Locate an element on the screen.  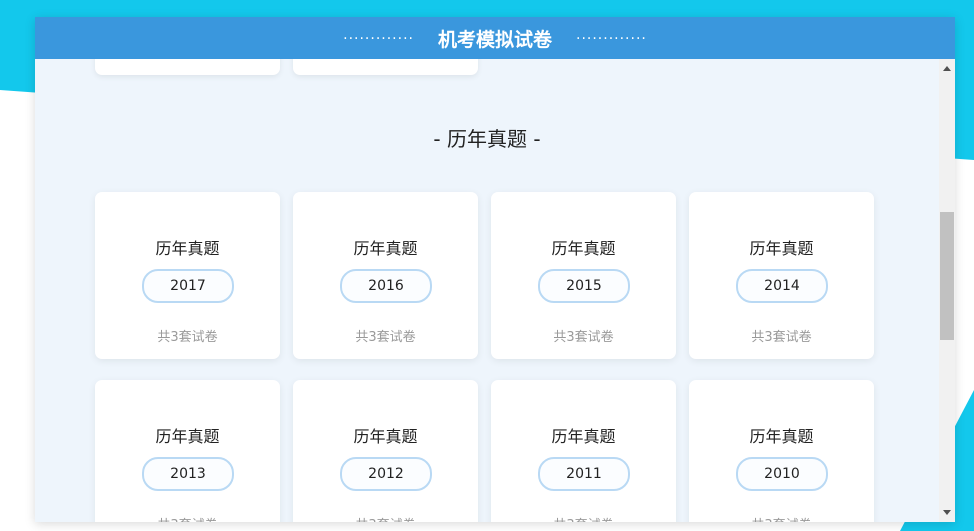
year-pill: 2013 is located at coordinates (188, 474).